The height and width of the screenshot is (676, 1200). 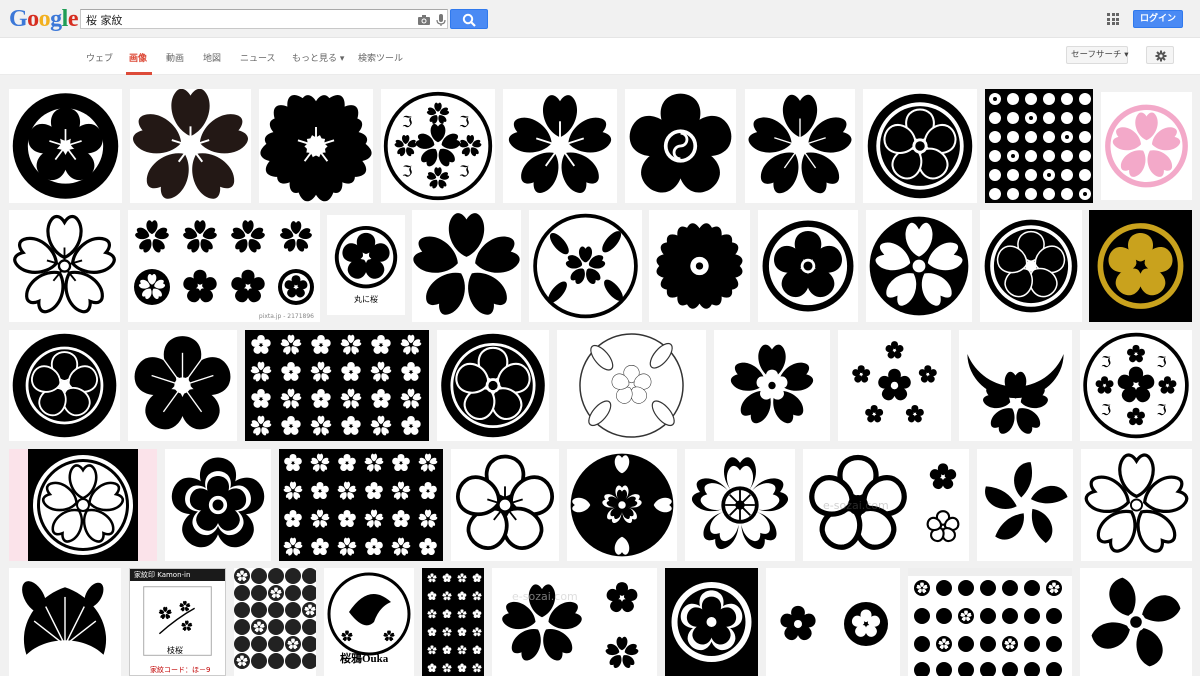 I want to click on image-caption: 桜鴉Ouka, so click(x=364, y=659).